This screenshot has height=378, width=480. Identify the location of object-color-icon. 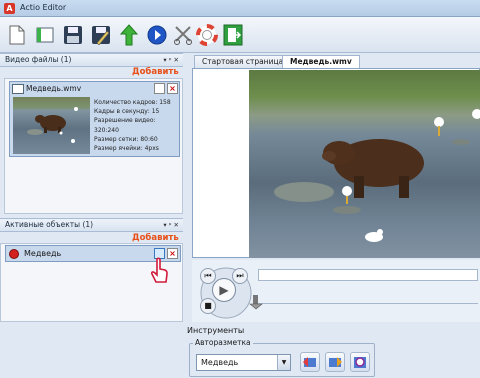
(14, 254).